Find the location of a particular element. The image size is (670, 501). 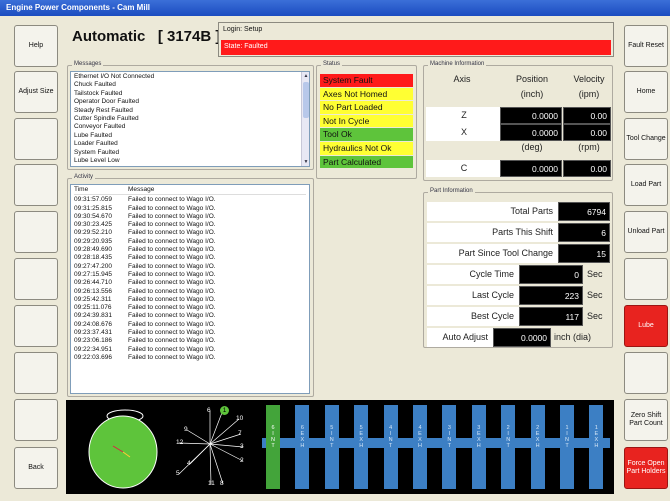

auto-adjust-input: 0.0000 is located at coordinates (522, 337).